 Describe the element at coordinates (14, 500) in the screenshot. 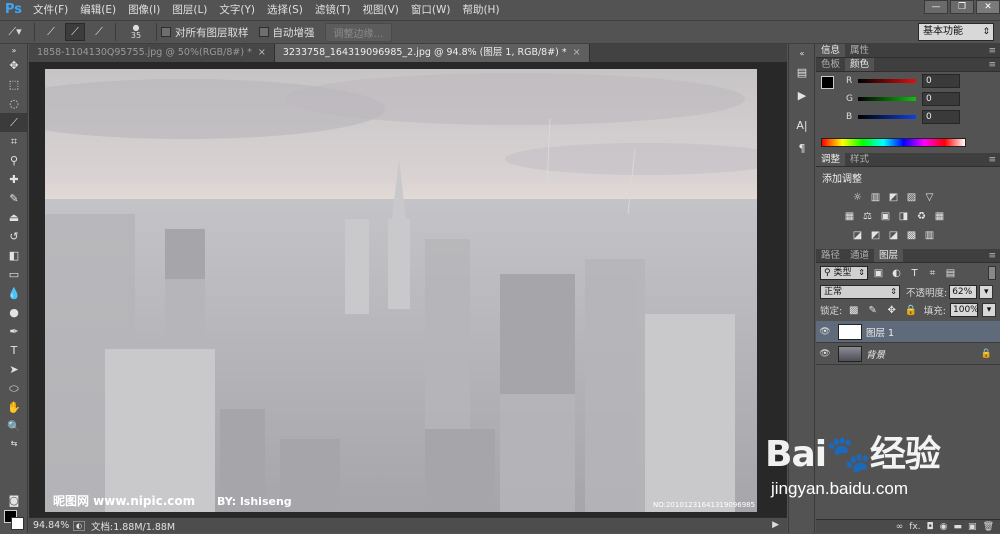

I see `quick-mask-icon: ◙` at that location.